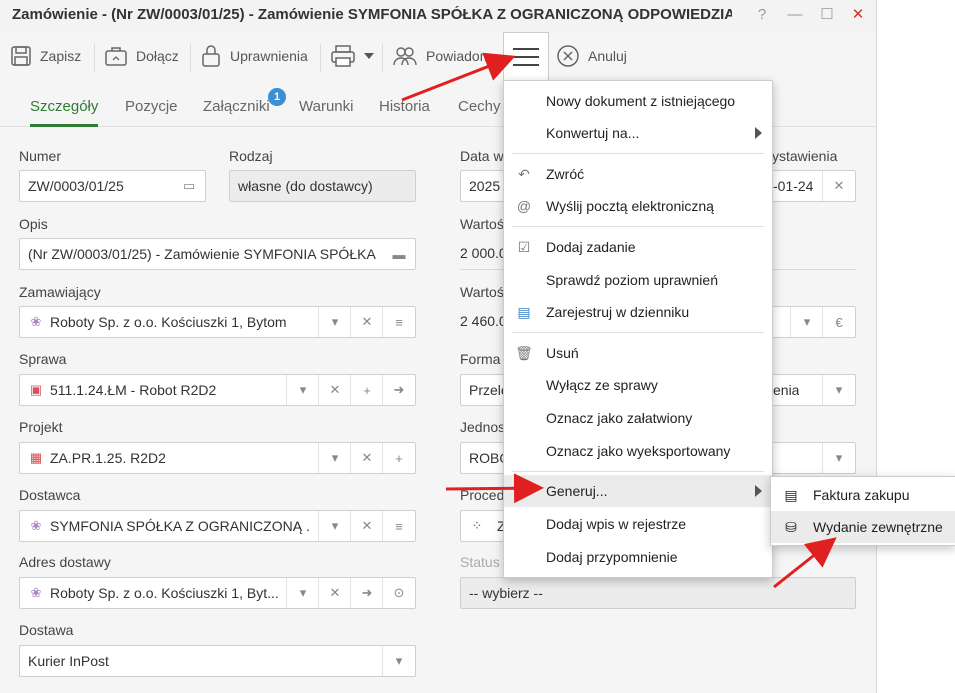 This screenshot has height=693, width=955. I want to click on arrow-to-external-release, so click(805, 563).